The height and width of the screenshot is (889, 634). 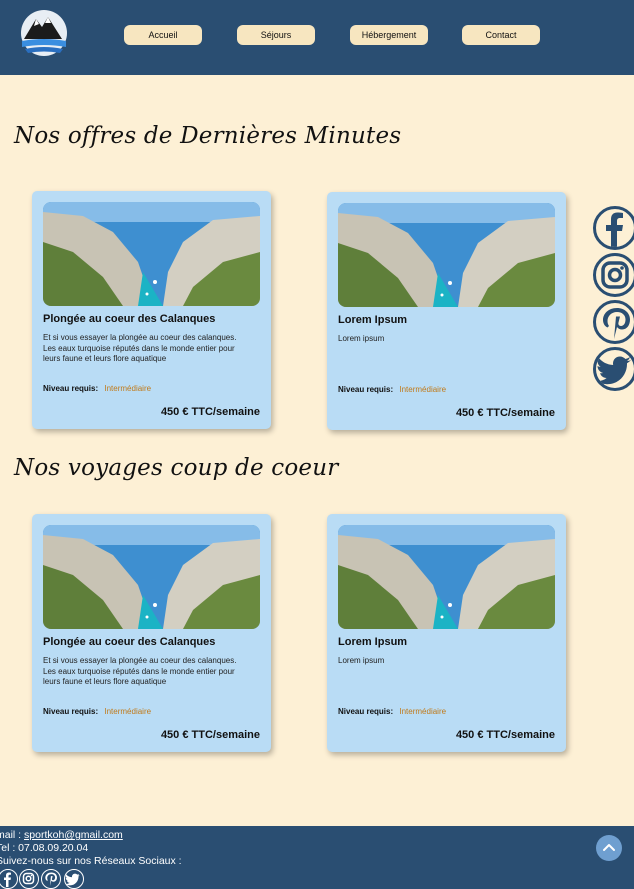 What do you see at coordinates (176, 468) in the screenshot?
I see `section-title-favorites: Nos voyages coup de coeur` at bounding box center [176, 468].